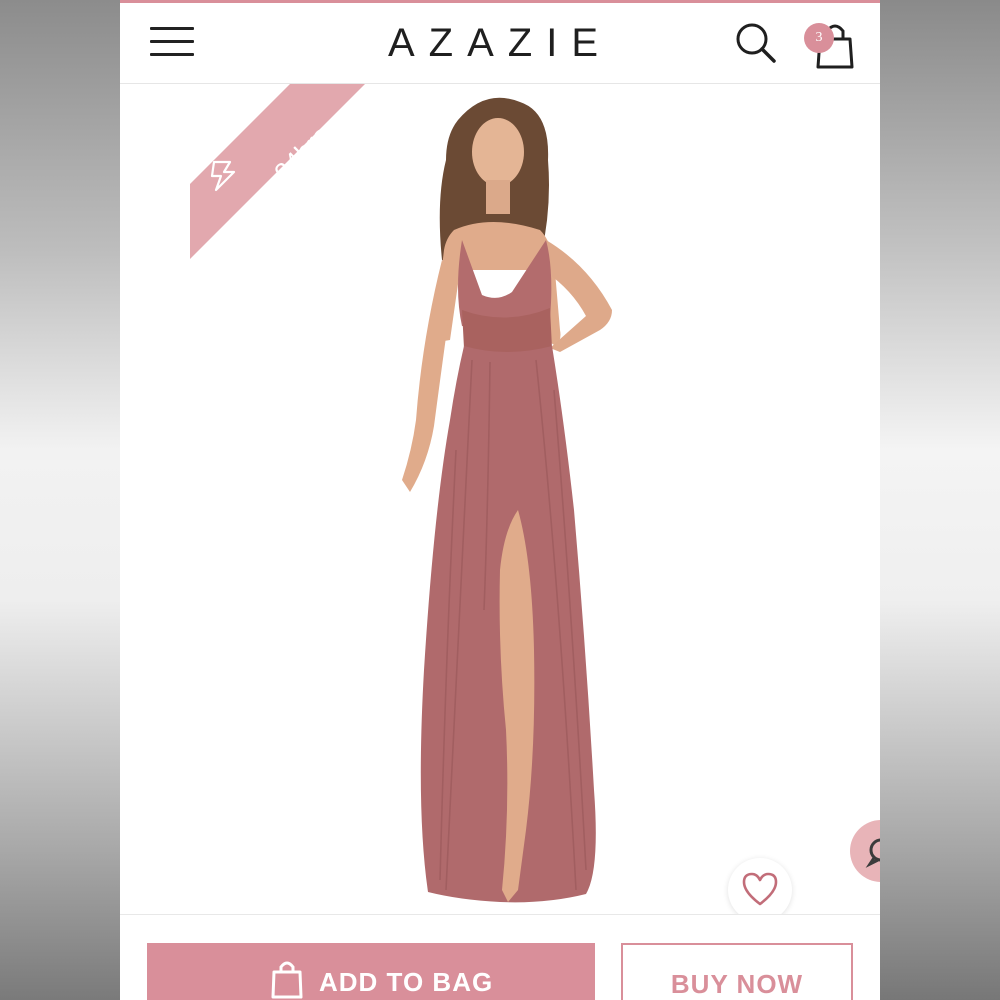  I want to click on add-to-bag-button: ADD TO BAG, so click(371, 971).